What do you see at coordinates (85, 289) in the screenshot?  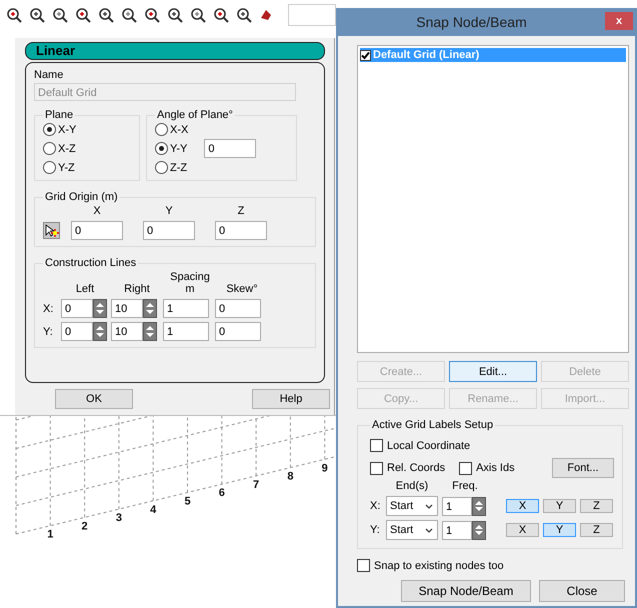 I see `column-header: Left` at bounding box center [85, 289].